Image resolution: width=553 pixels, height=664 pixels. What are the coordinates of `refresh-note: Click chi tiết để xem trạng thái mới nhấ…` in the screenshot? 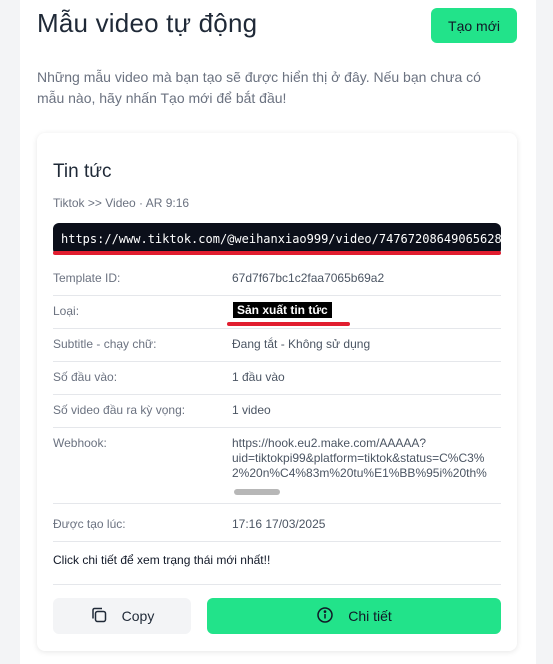 It's located at (162, 560).